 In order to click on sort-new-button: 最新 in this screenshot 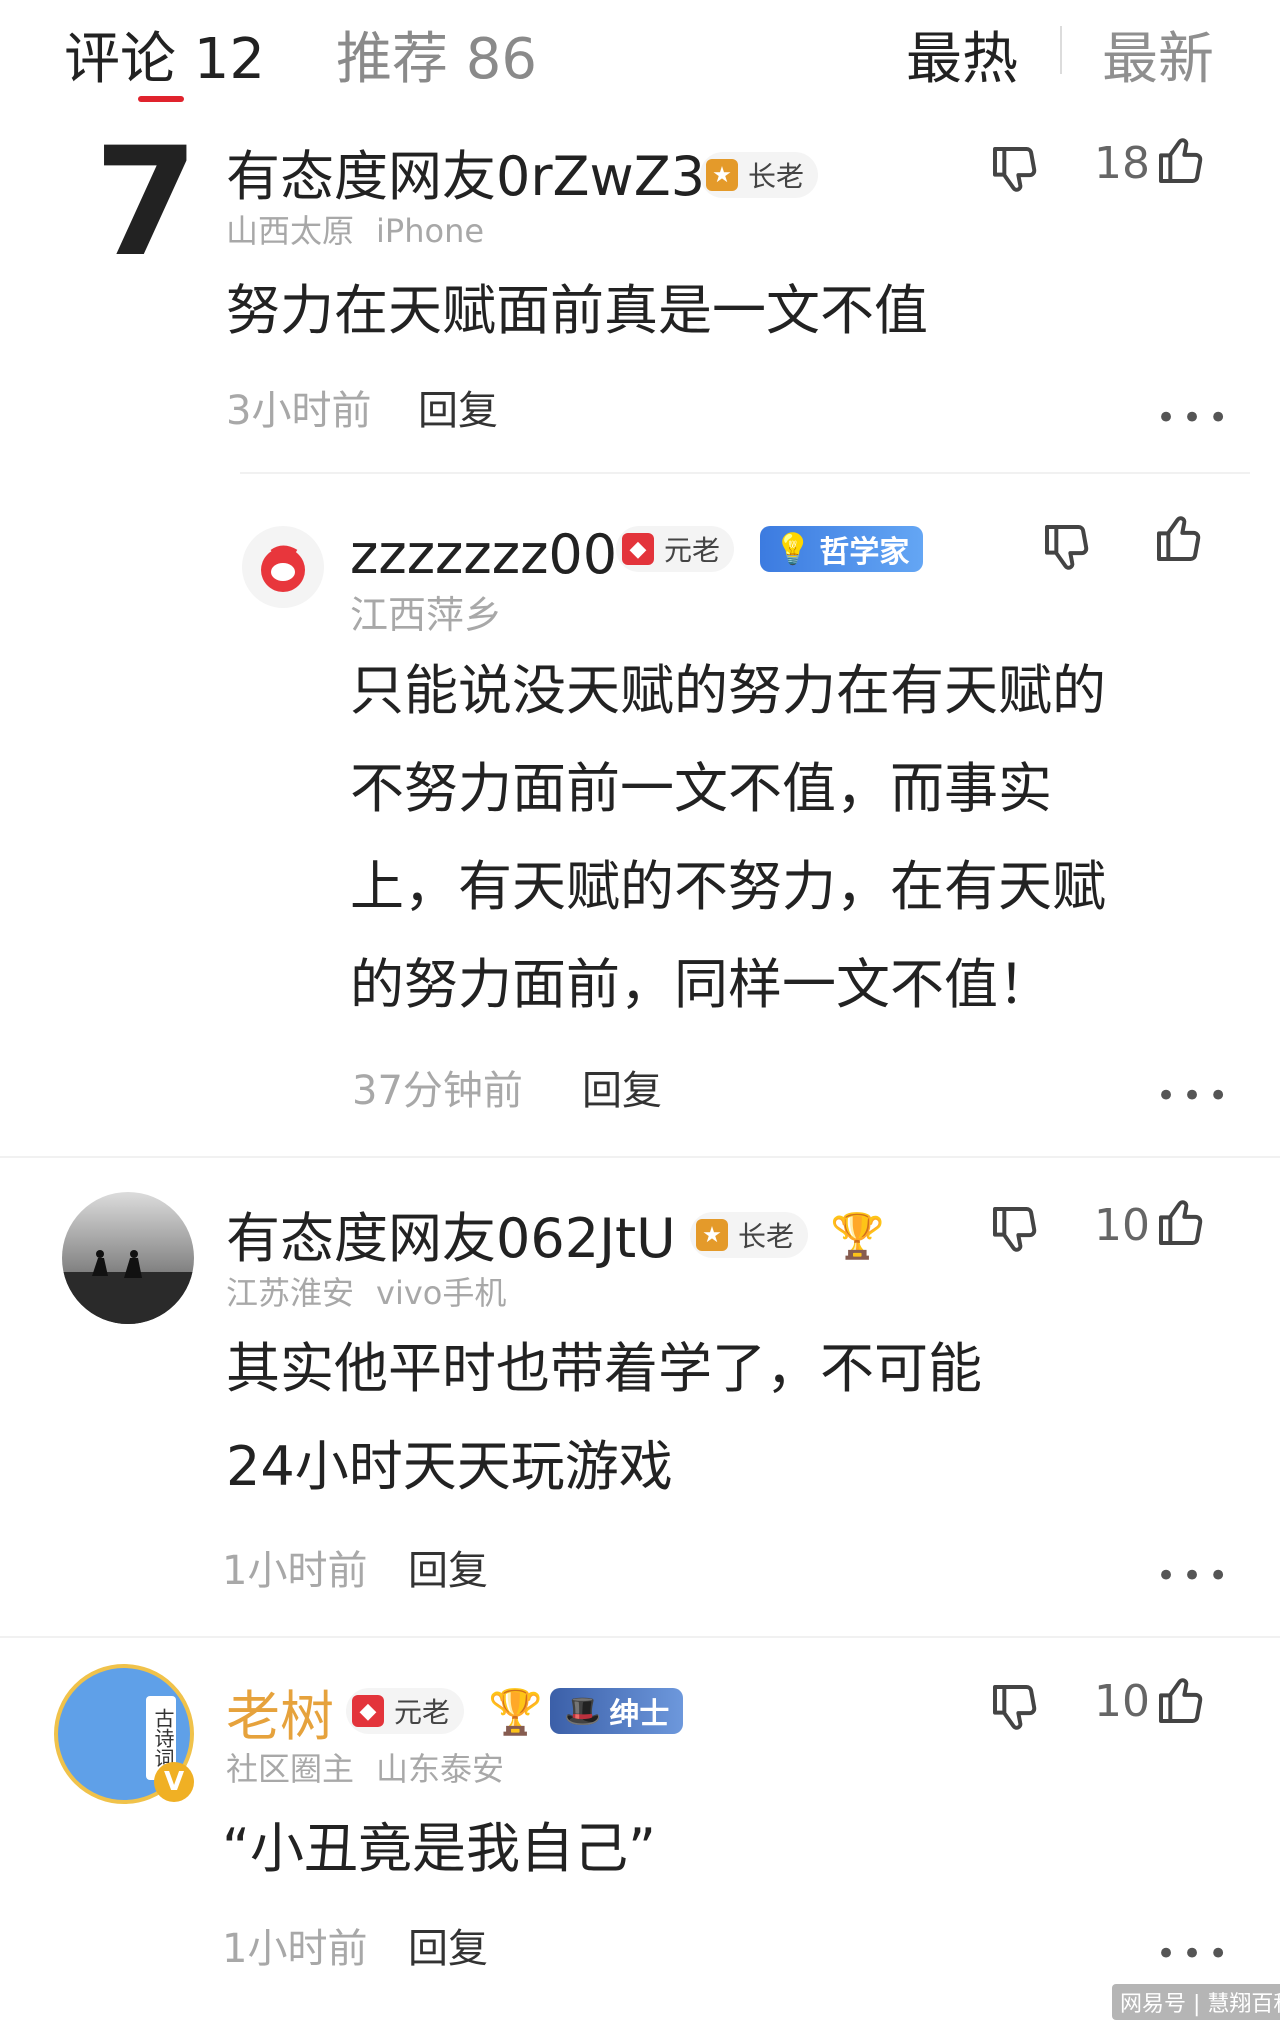, I will do `click(1158, 54)`.